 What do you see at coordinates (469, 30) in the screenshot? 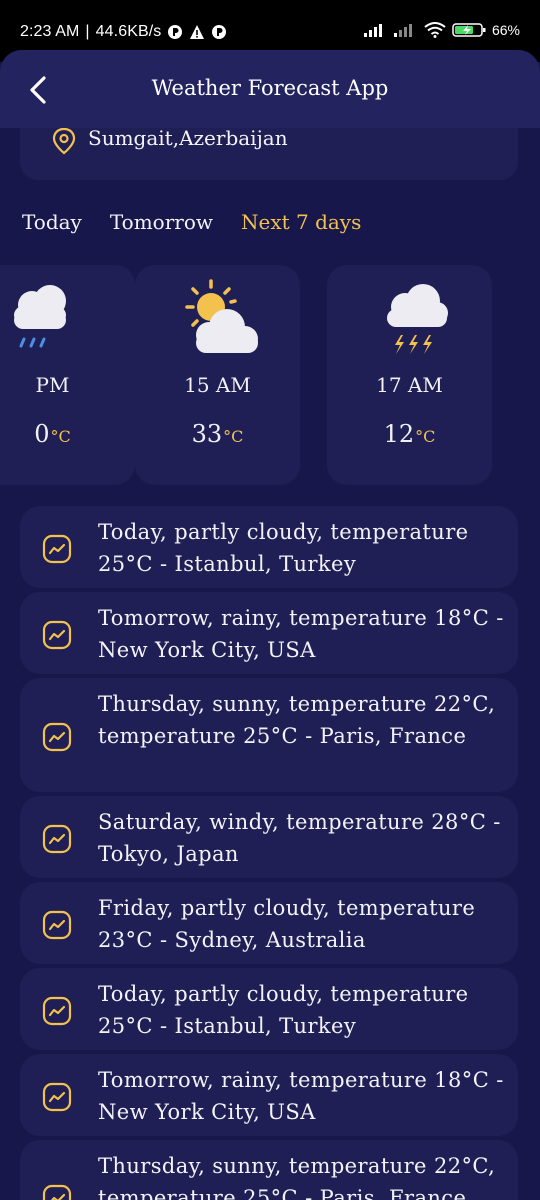
I see `battery-icon` at bounding box center [469, 30].